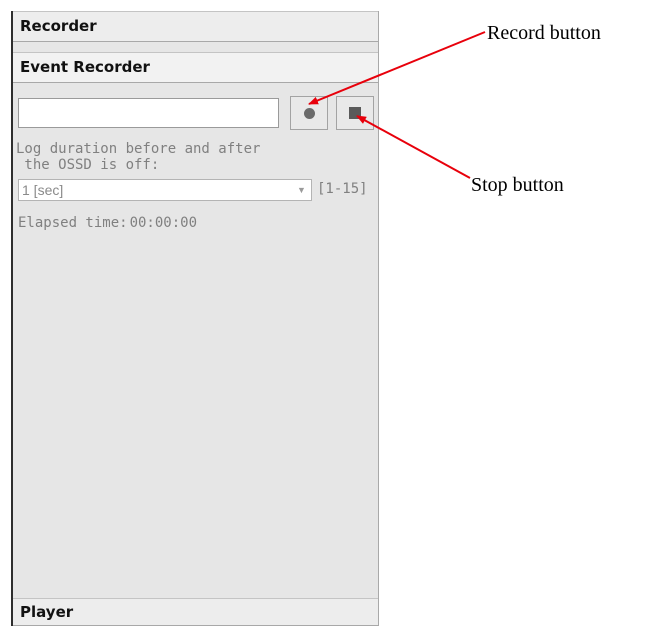 The image size is (651, 626). I want to click on record-callout-arrow, so click(397, 68).